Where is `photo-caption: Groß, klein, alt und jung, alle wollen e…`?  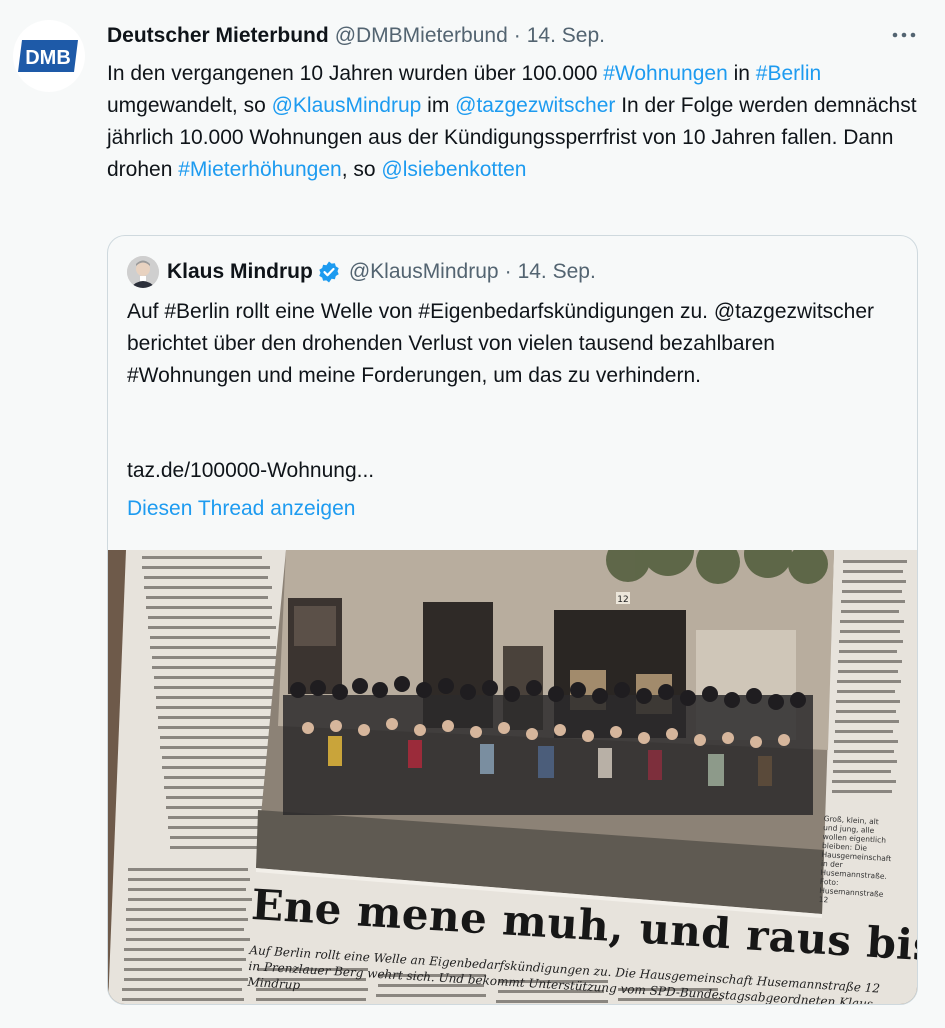 photo-caption: Groß, klein, alt und jung, alle wollen e… is located at coordinates (855, 859).